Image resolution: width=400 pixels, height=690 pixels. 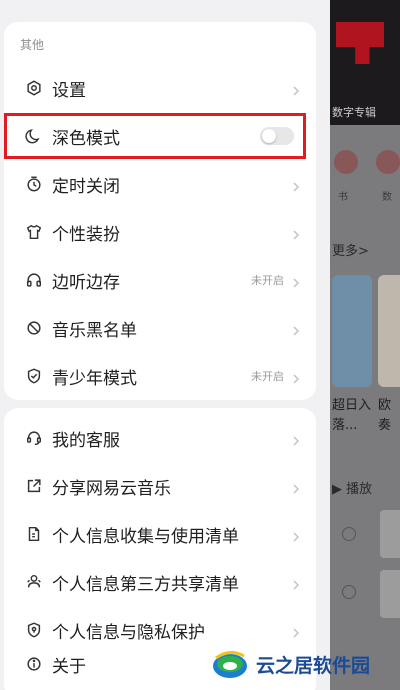 I want to click on menu-item-label: 个人信息第三方共享清单, so click(x=145, y=584).